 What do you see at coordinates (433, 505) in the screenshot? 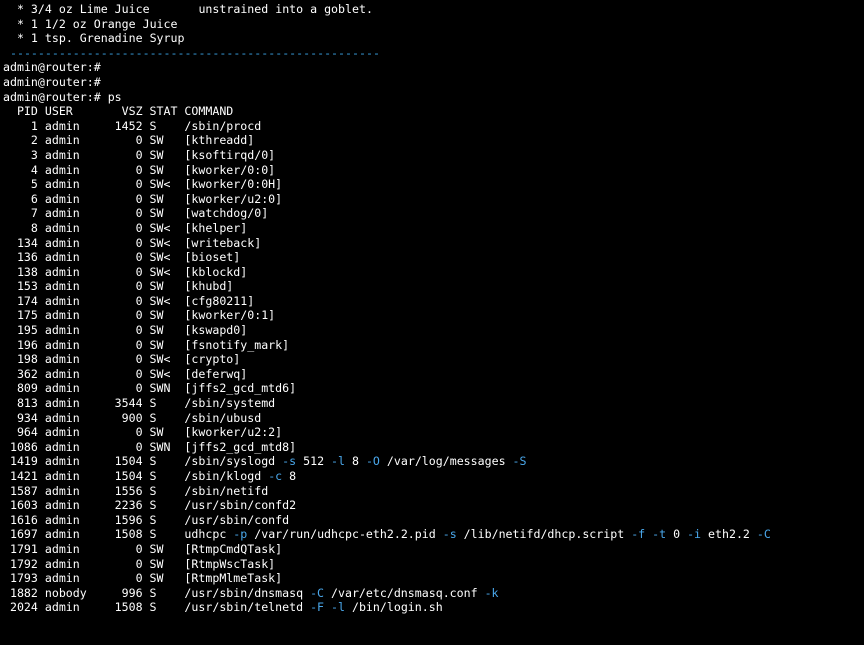
I see `process-row: 1603 admin 2236 S/usr/sbin/confd2` at bounding box center [433, 505].